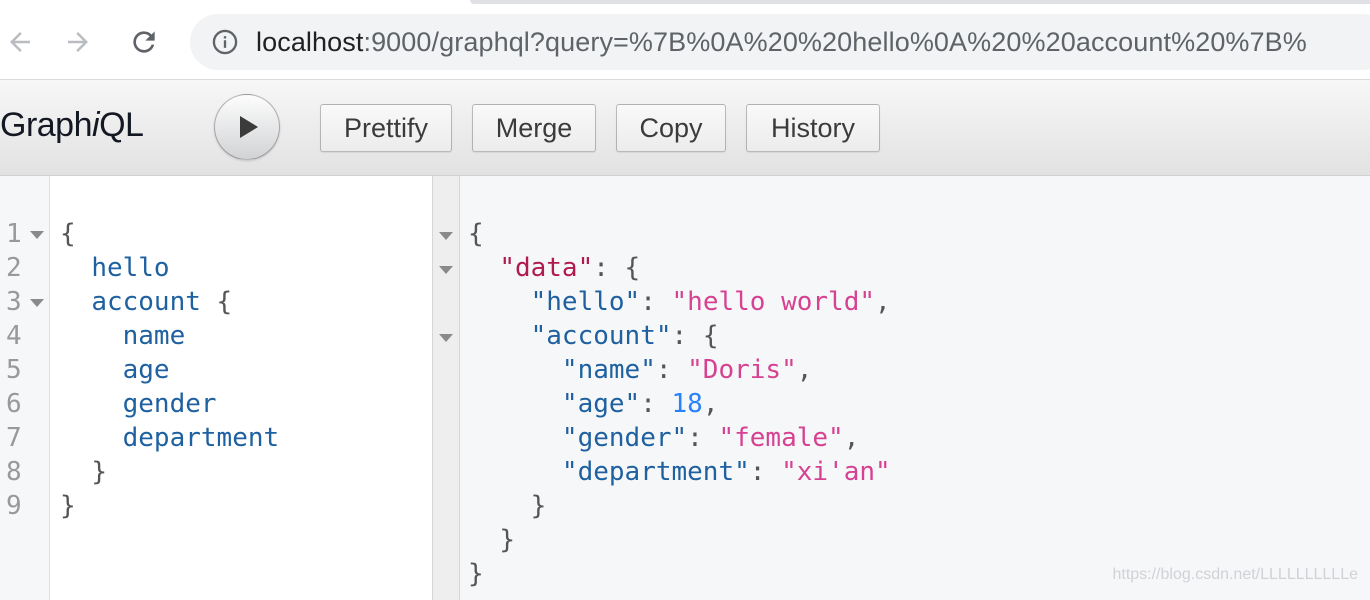 This screenshot has width=1370, height=600. I want to click on title-prefix: Graph, so click(46, 125).